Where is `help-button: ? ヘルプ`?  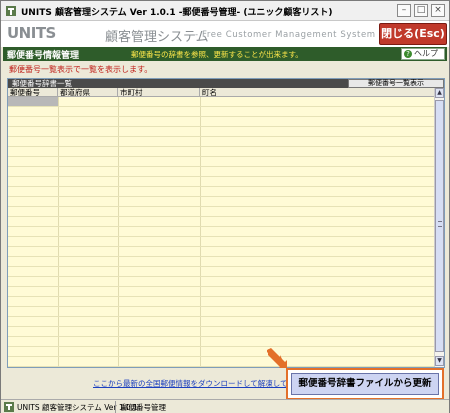 help-button: ? ヘルプ is located at coordinates (423, 54).